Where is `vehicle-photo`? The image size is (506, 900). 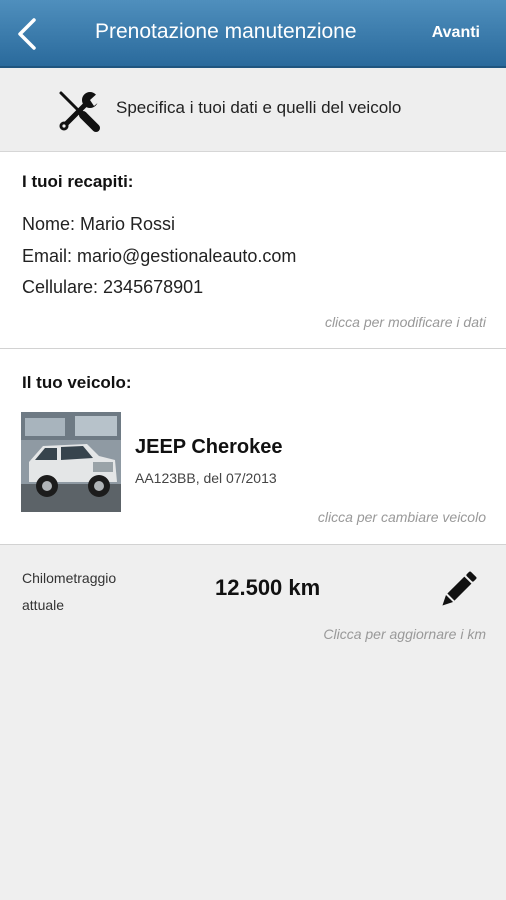 vehicle-photo is located at coordinates (71, 462).